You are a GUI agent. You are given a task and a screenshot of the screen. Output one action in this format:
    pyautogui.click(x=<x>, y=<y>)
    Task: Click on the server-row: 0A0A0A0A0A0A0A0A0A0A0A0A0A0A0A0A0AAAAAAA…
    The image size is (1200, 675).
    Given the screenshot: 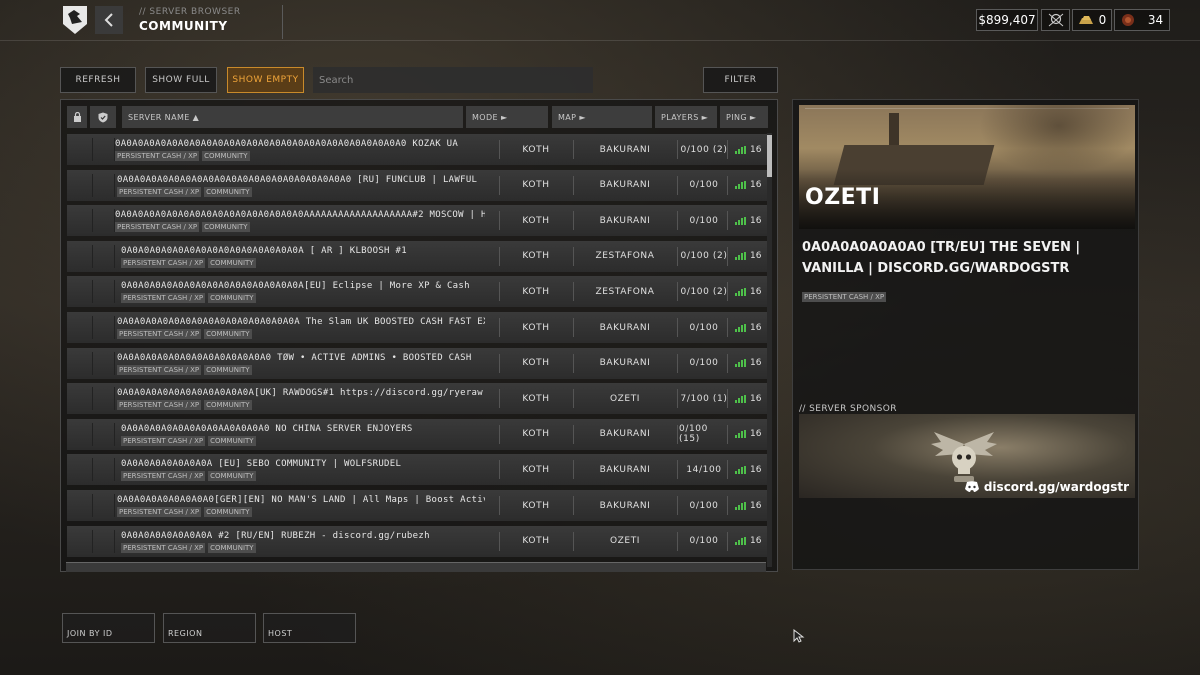 What is the action you would take?
    pyautogui.click(x=417, y=221)
    